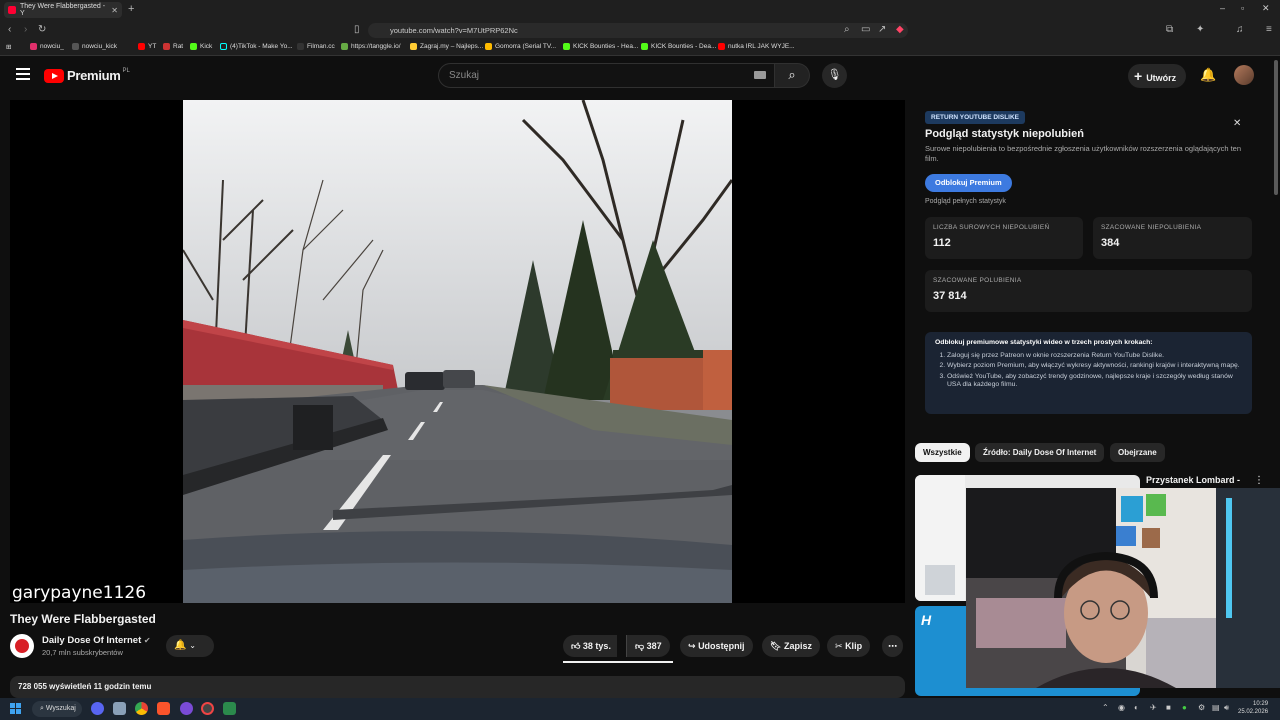  Describe the element at coordinates (114, 10) in the screenshot. I see `tab-close-icon: ✕` at that location.